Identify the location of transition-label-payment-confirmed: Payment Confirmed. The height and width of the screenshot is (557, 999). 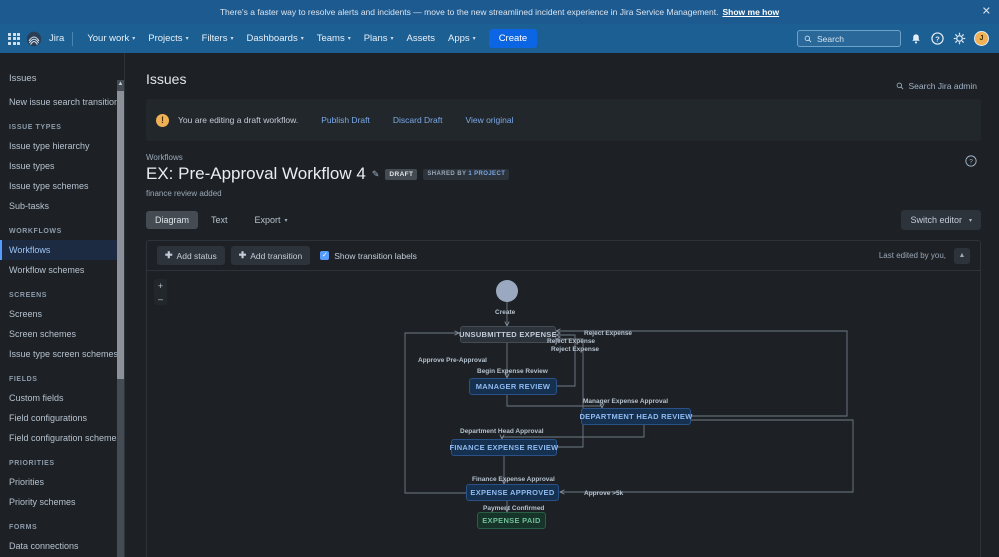
(513, 508).